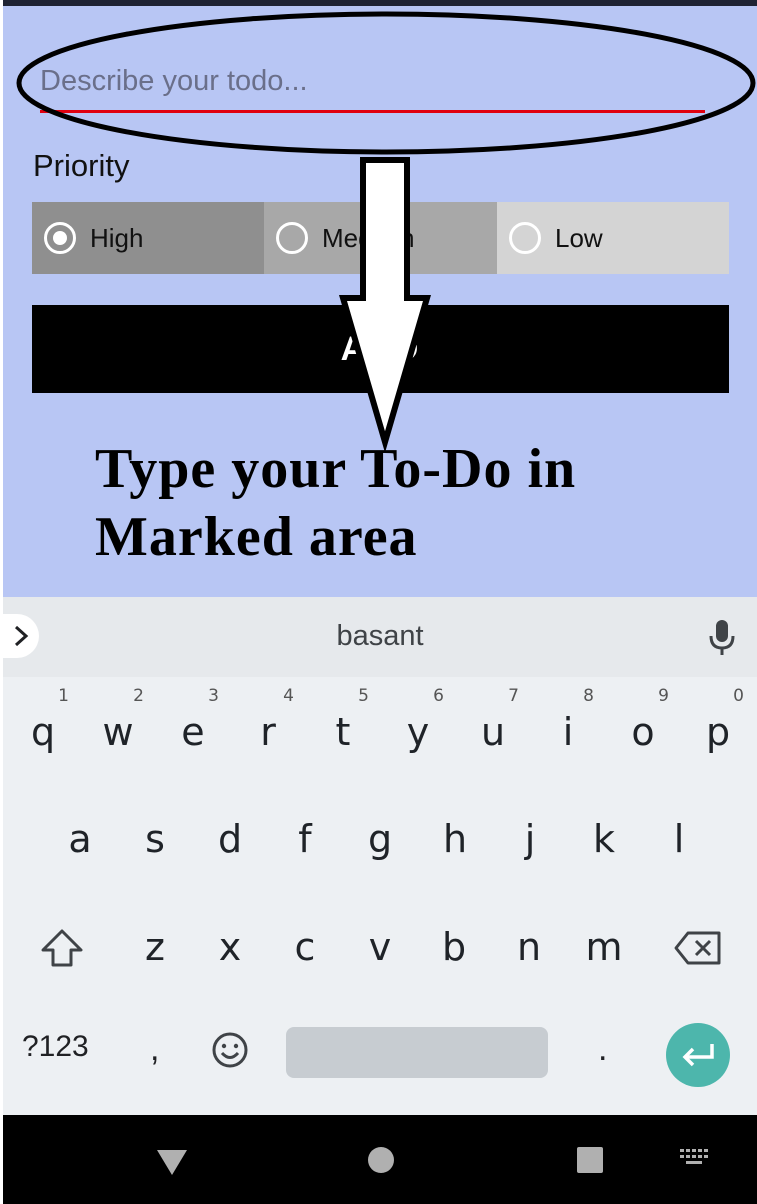 Image resolution: width=757 pixels, height=1204 pixels. I want to click on key-t: t5, so click(343, 729).